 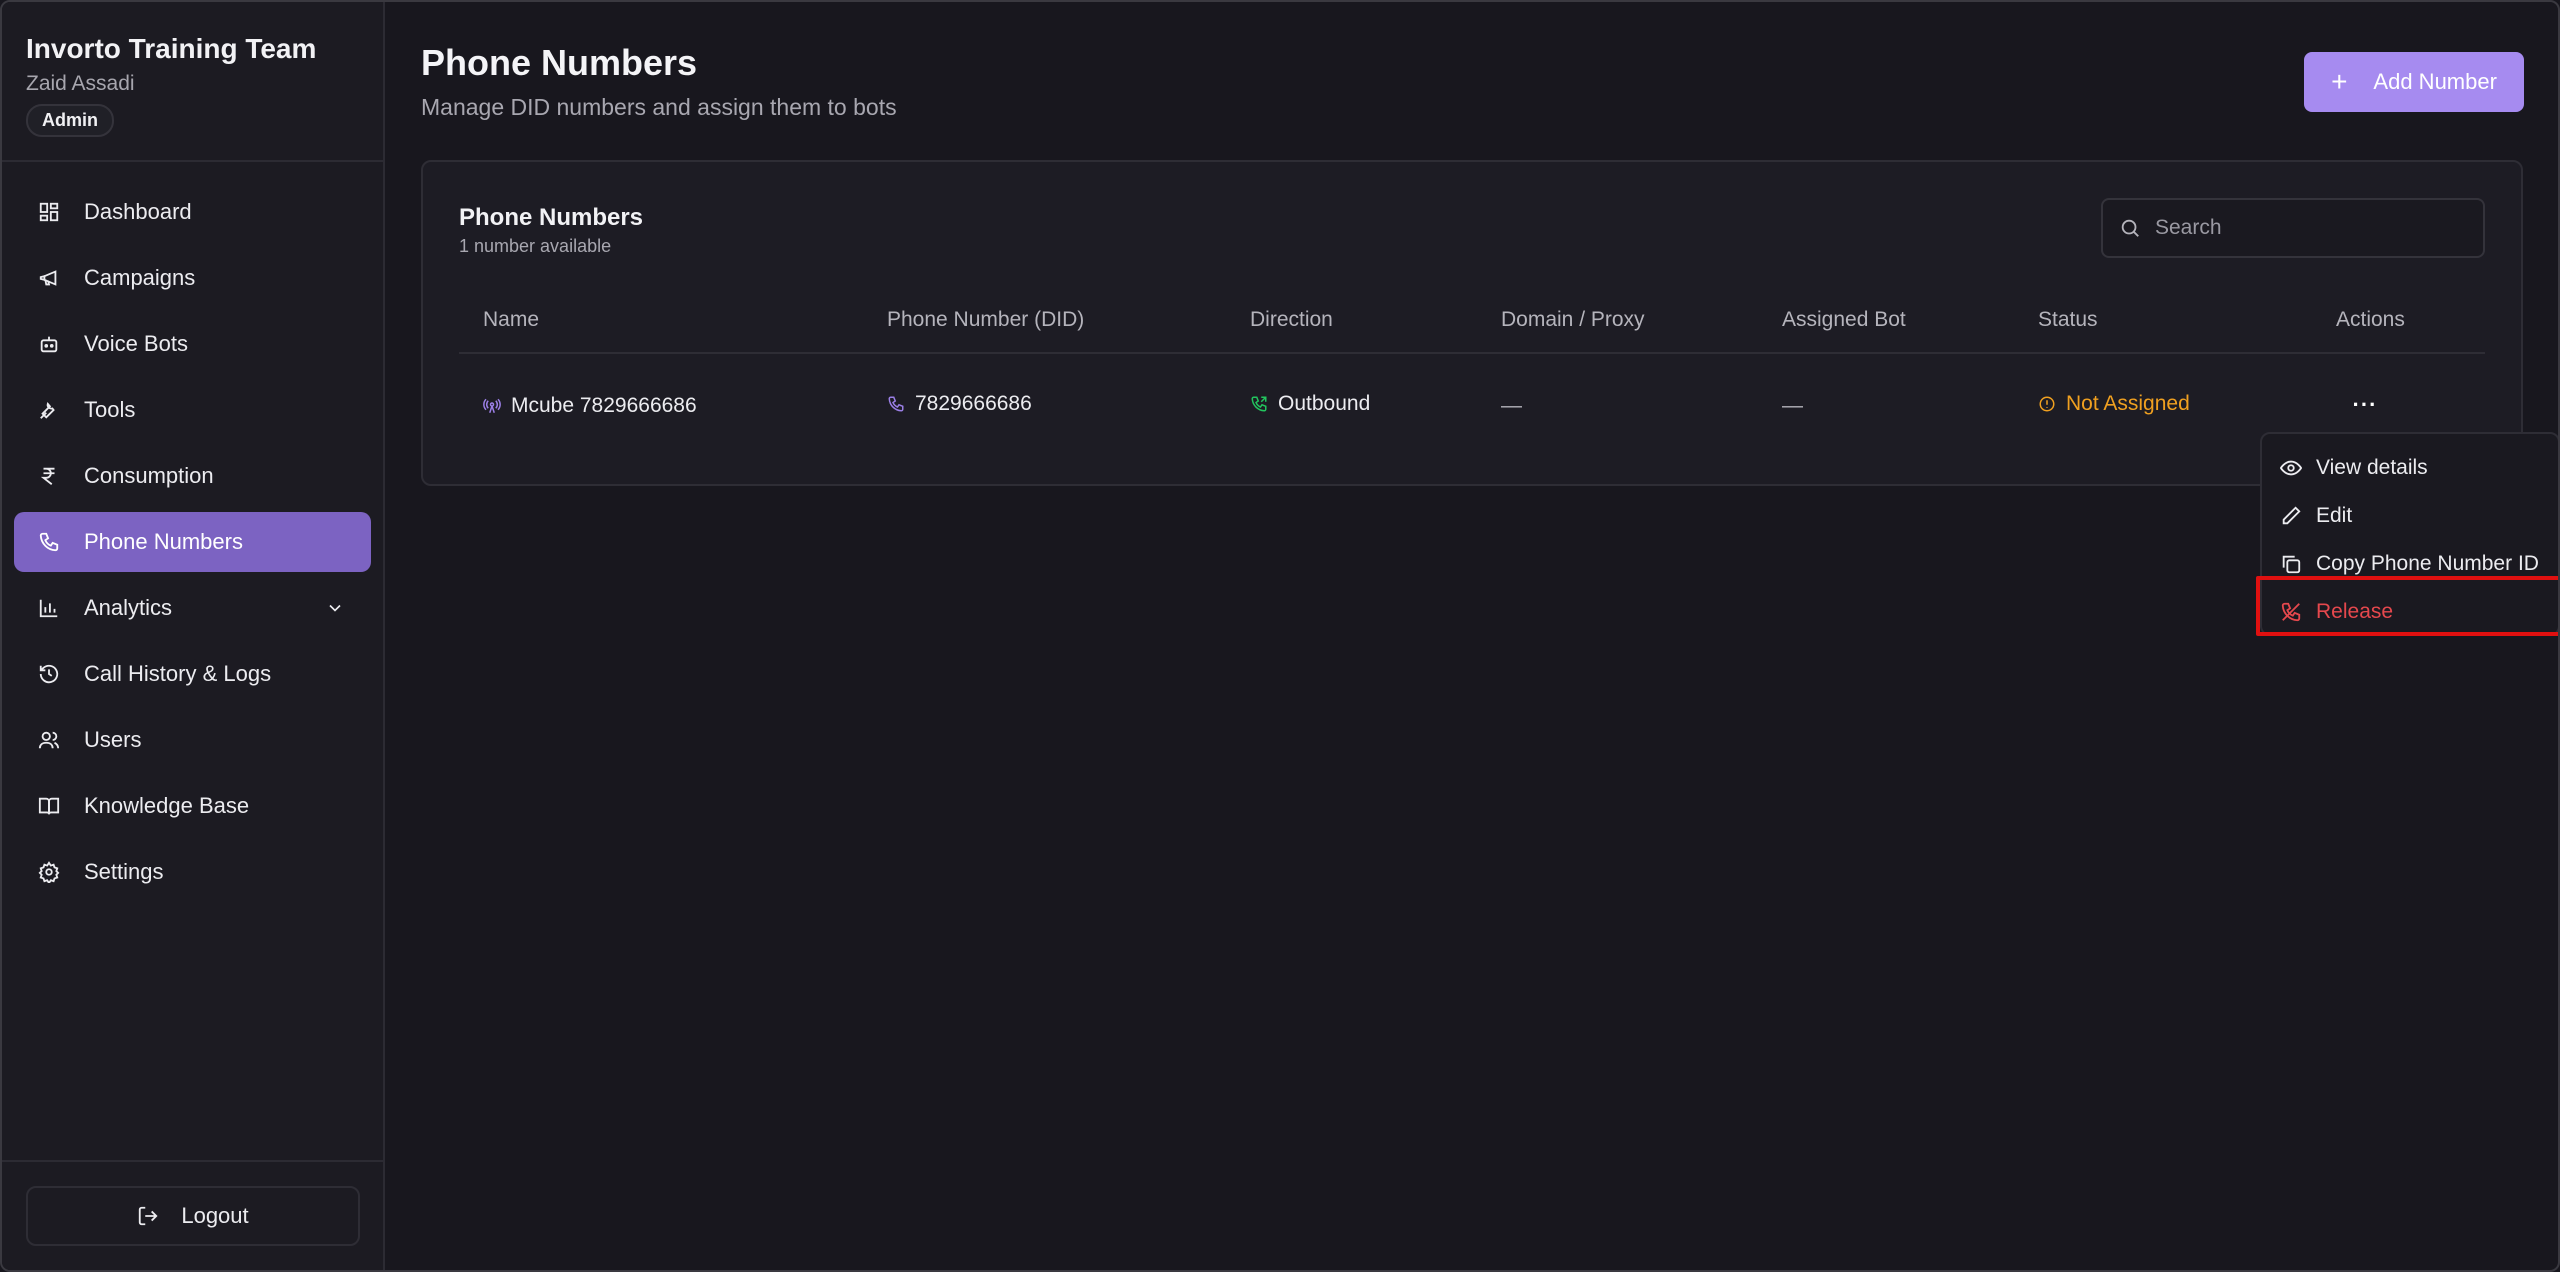 I want to click on search-box, so click(x=2293, y=228).